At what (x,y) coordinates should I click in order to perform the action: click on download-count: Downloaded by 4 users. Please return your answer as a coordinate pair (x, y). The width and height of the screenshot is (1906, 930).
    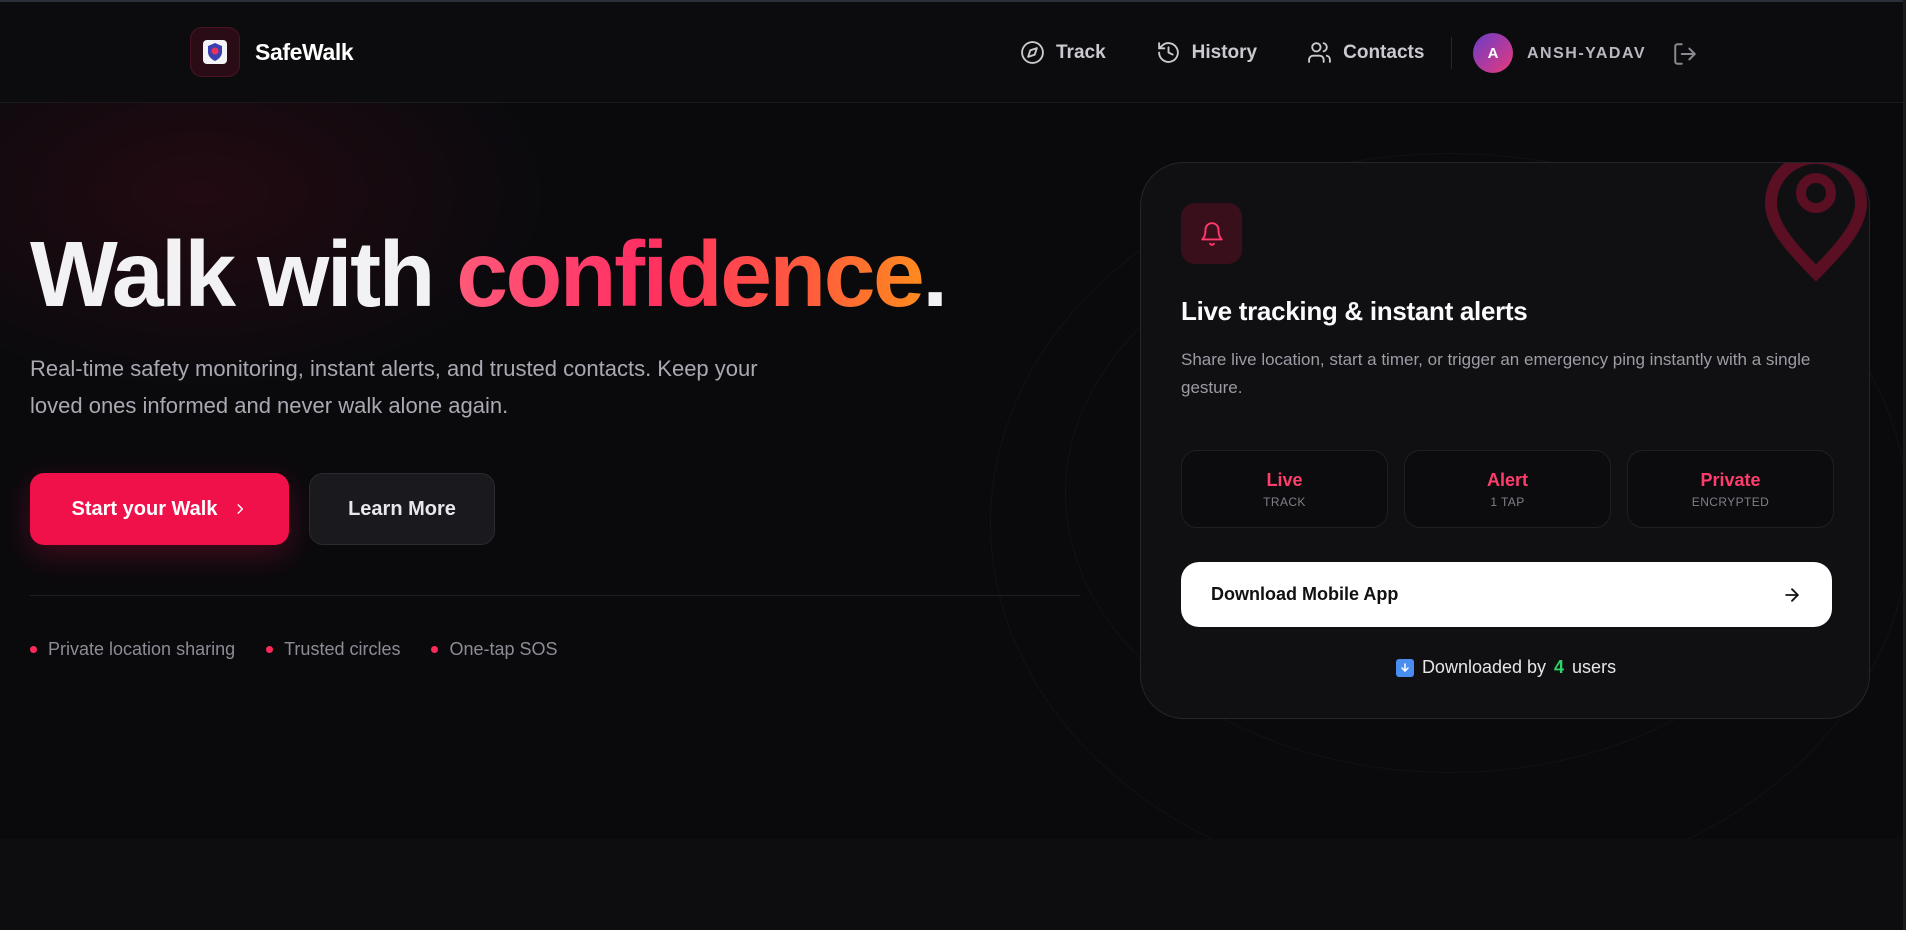
    Looking at the image, I should click on (1505, 667).